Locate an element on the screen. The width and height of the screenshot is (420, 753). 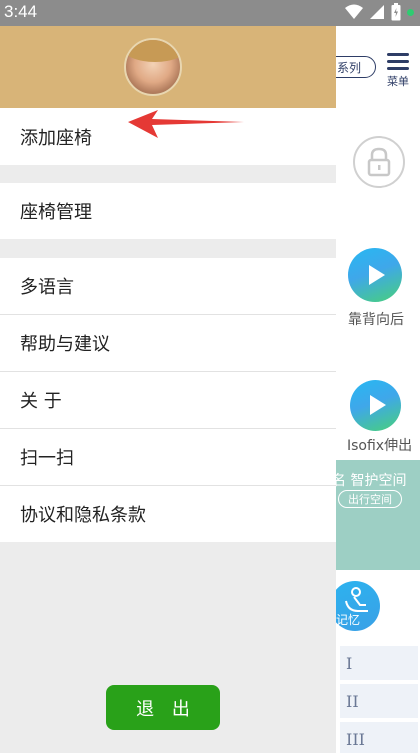
memory-button: 记忆 is located at coordinates (358, 606).